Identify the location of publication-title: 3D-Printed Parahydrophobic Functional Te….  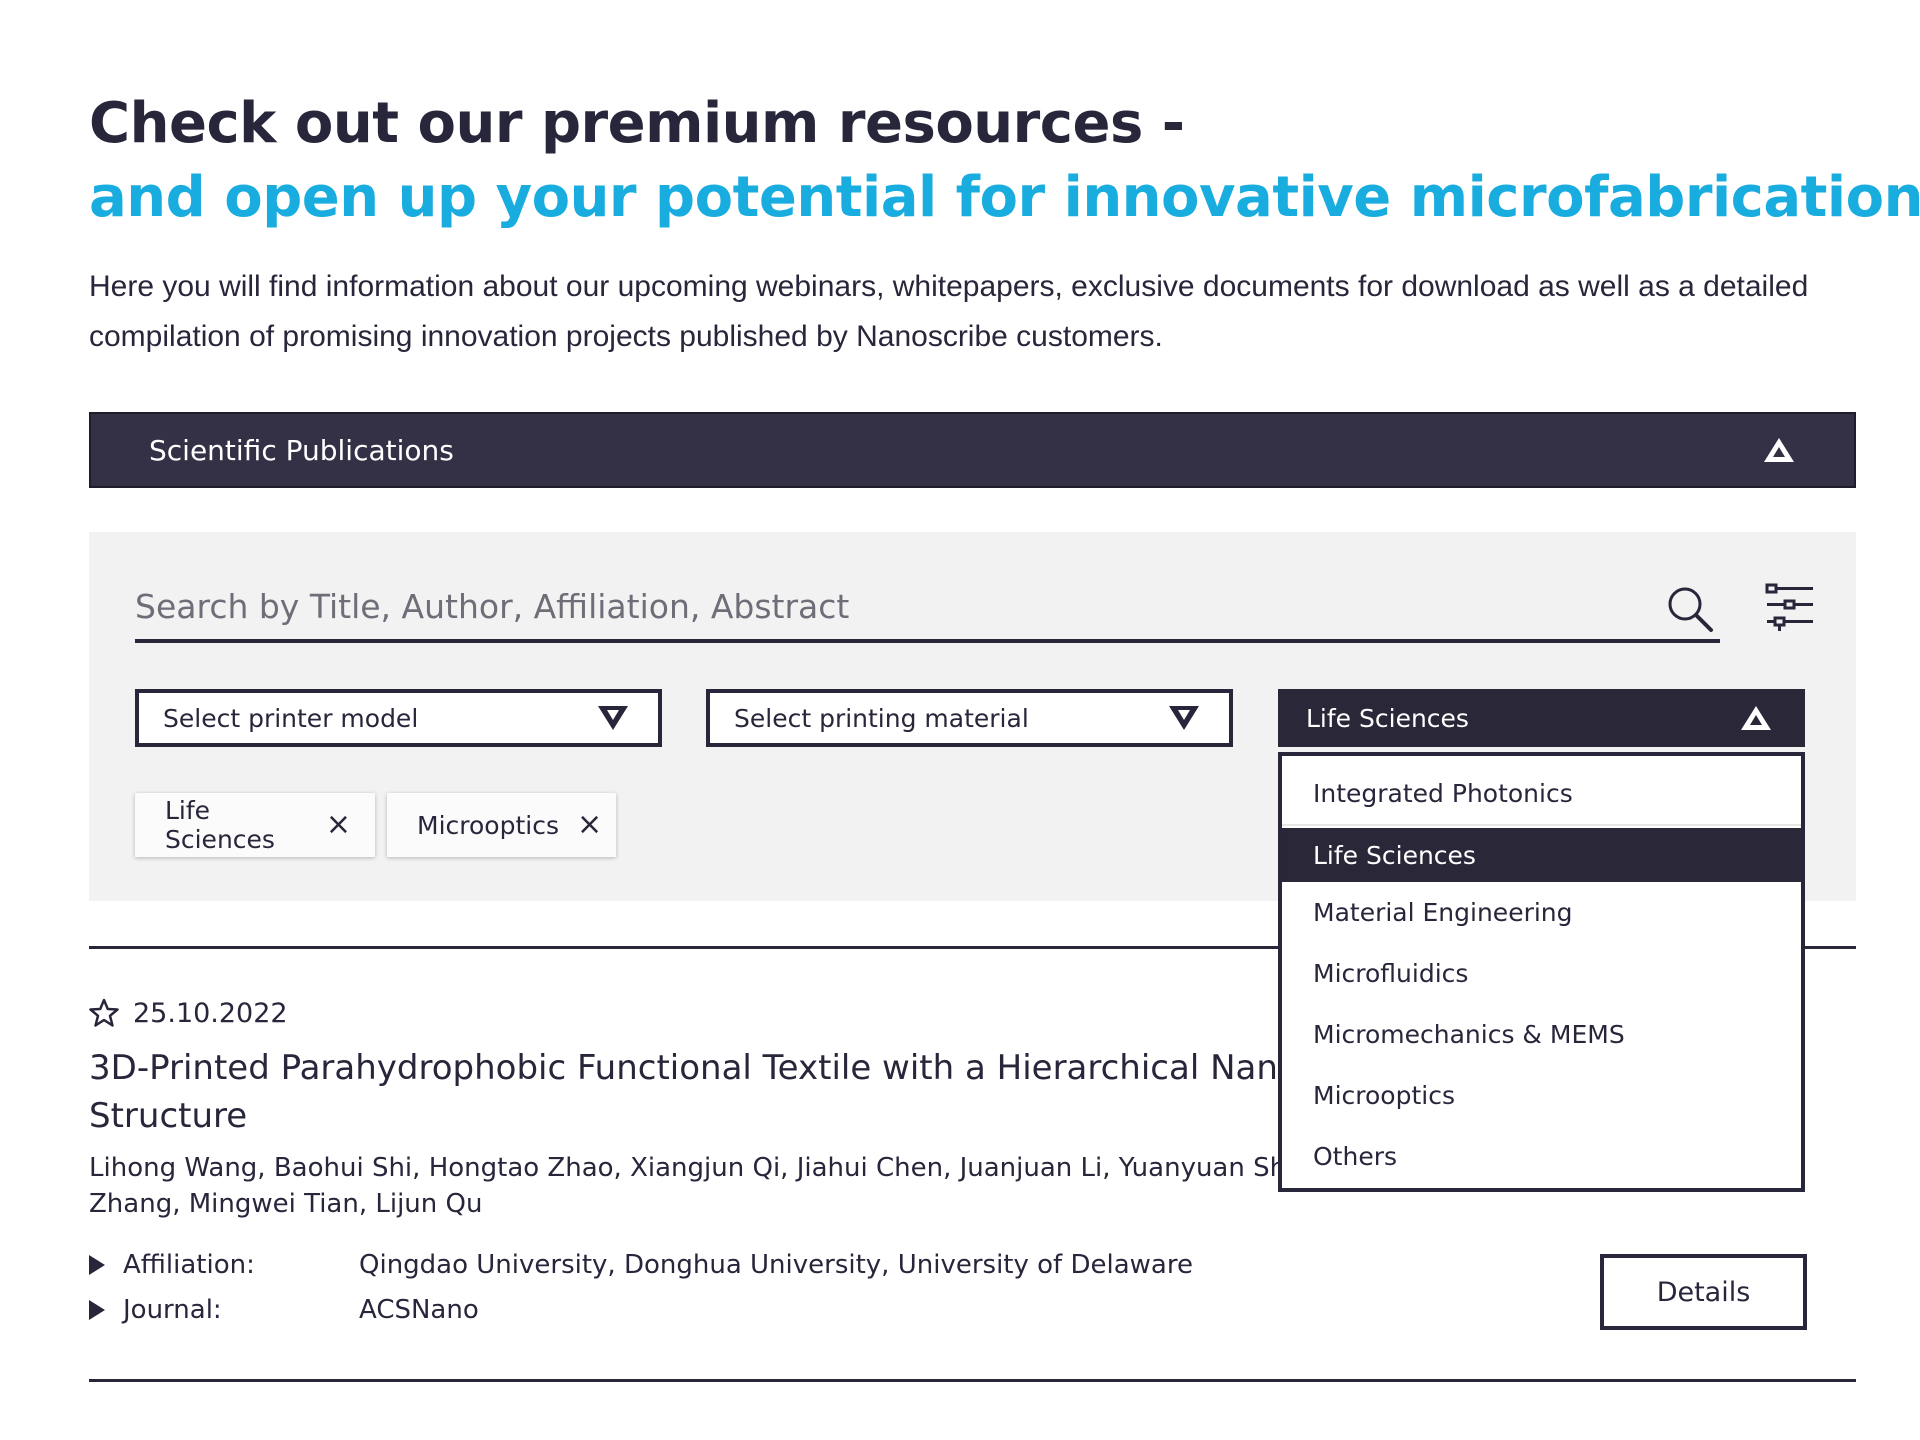
(684, 1092).